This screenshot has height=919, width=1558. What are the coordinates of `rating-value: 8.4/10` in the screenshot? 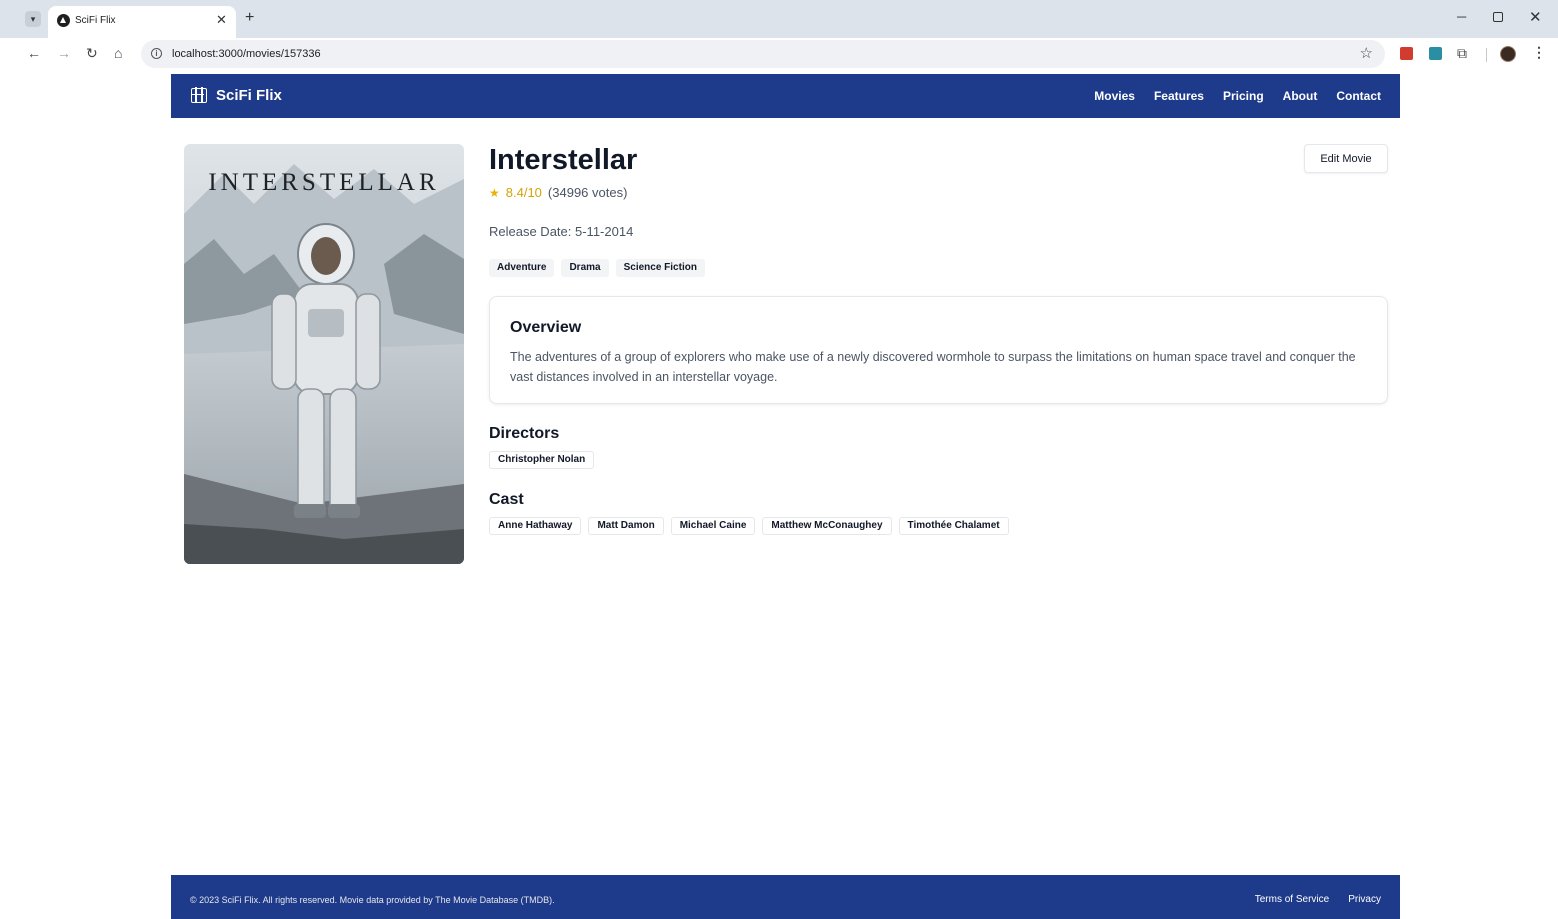 It's located at (523, 192).